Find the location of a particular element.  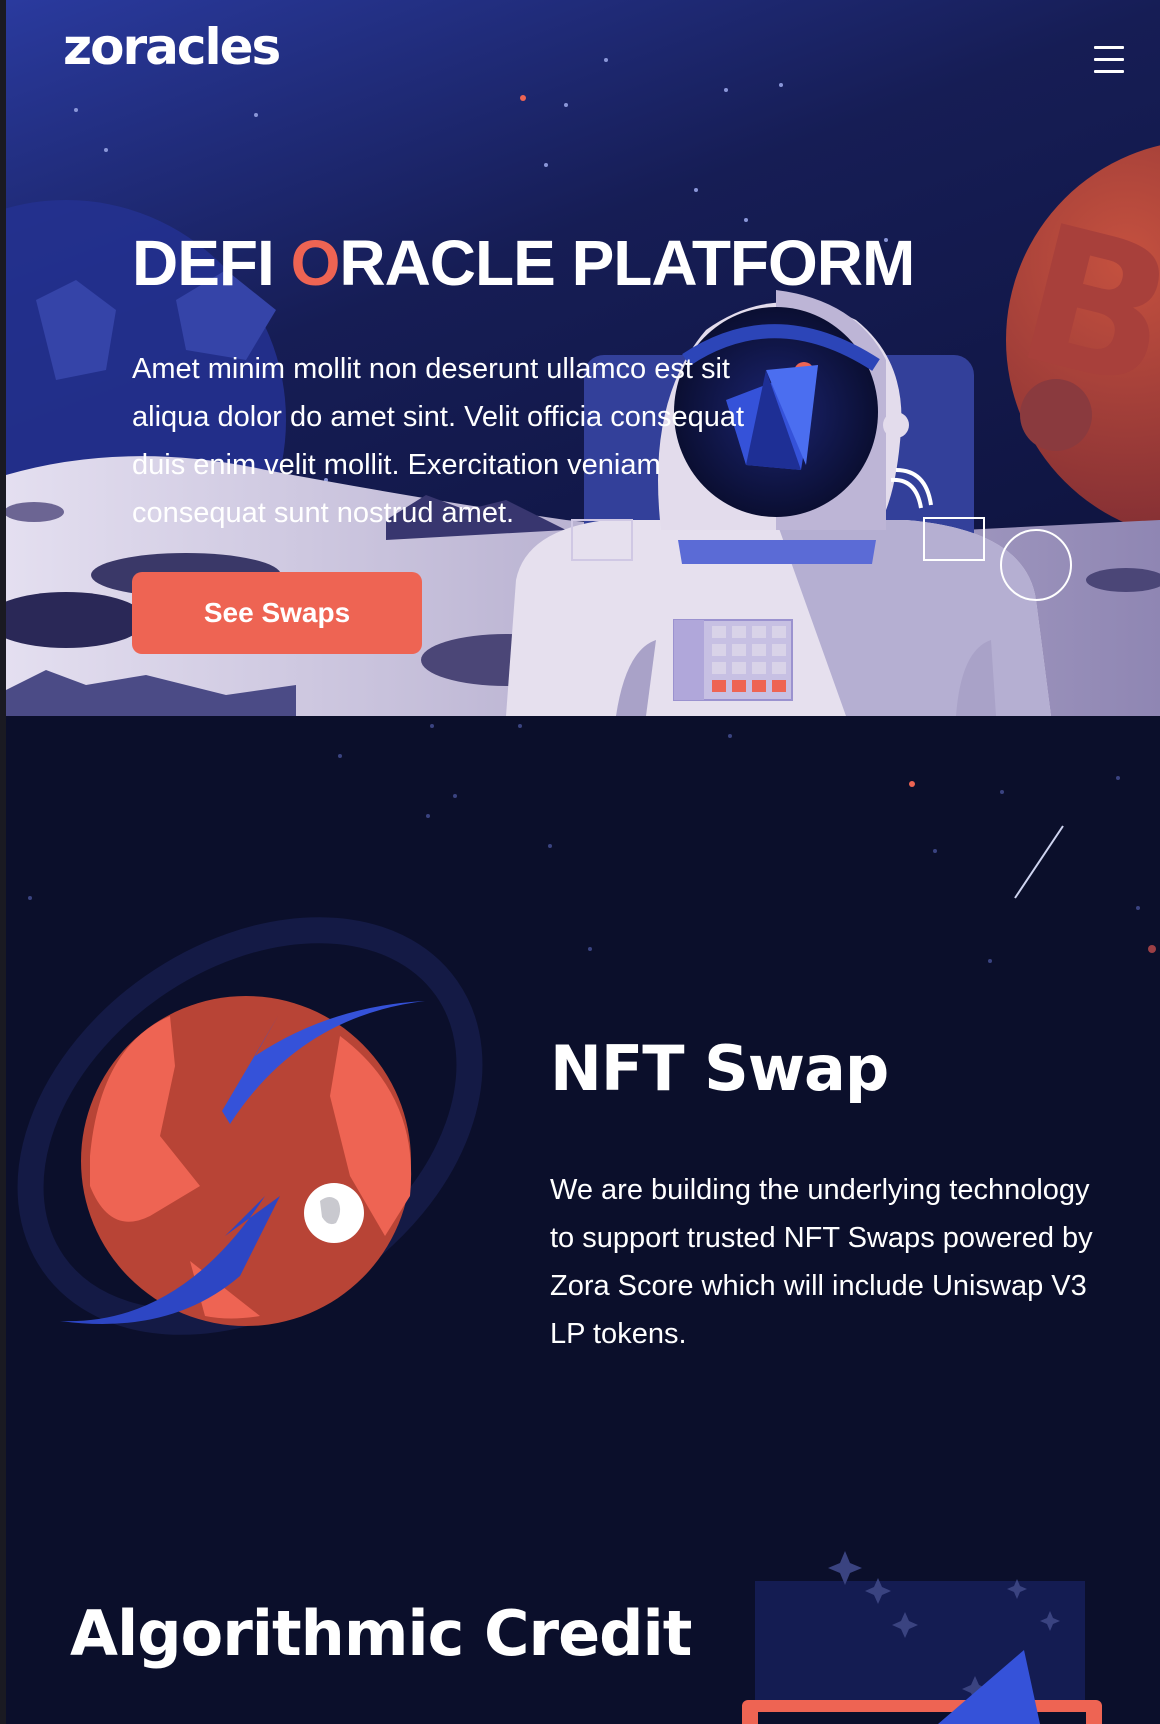

nft-swap-title: NFT Swap is located at coordinates (719, 1068).